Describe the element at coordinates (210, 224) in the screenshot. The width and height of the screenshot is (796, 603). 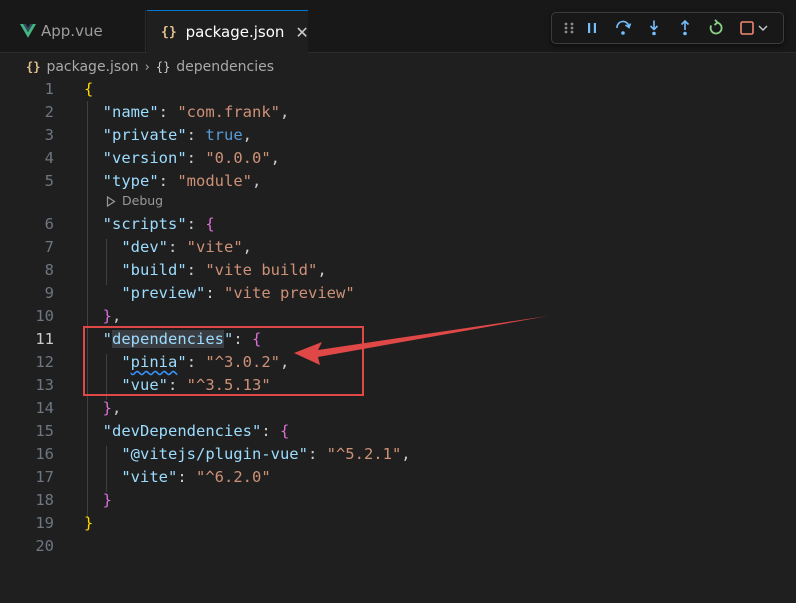
I see `code-token: {` at that location.